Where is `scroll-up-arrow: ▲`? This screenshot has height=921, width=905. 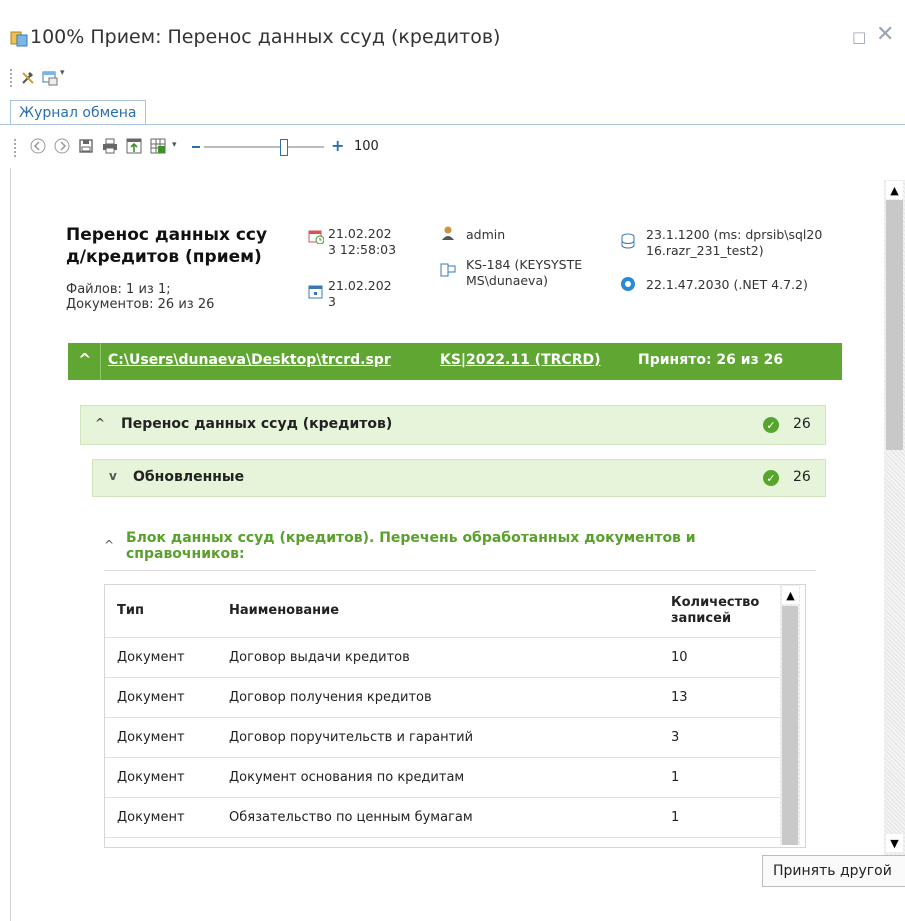
scroll-up-arrow: ▲ is located at coordinates (894, 190).